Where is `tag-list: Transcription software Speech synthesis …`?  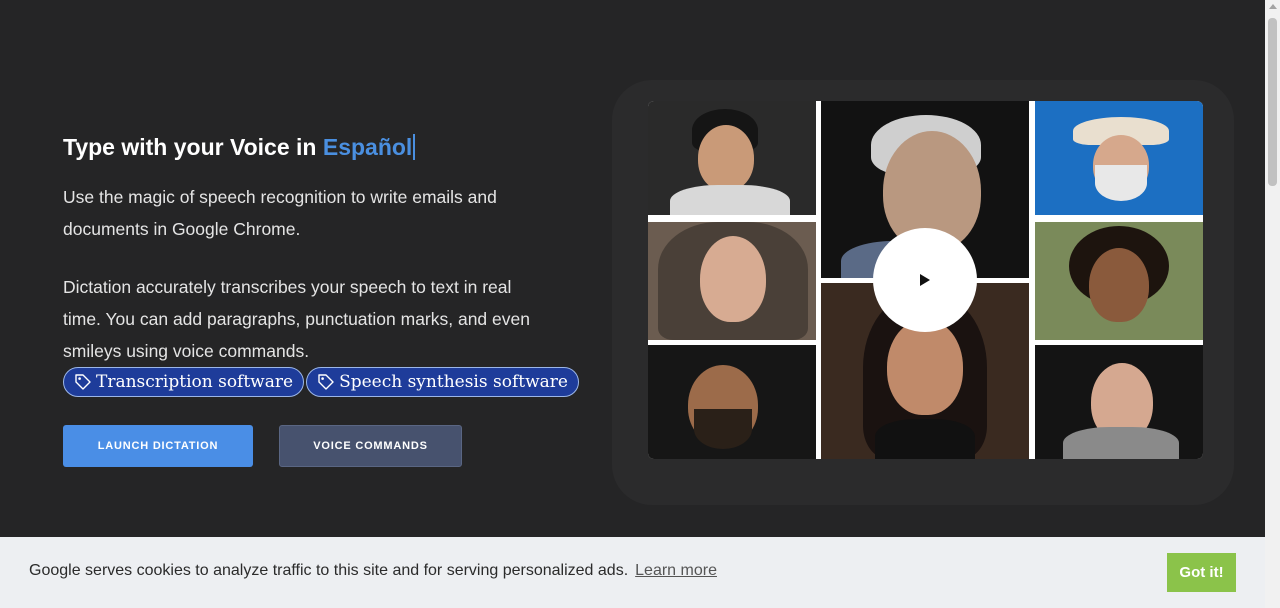
tag-list: Transcription software Speech synthesis … is located at coordinates (321, 382).